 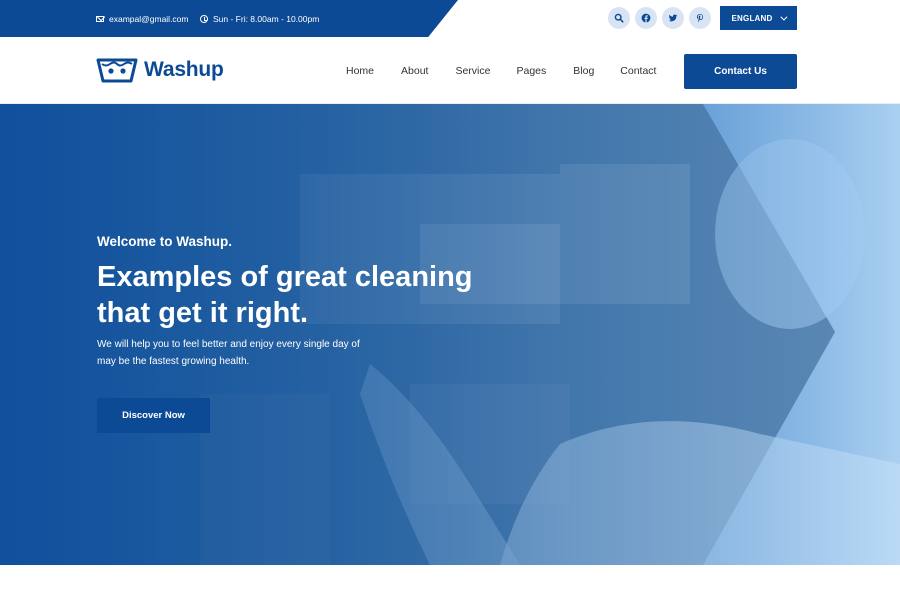 I want to click on chevron-down-icon, so click(x=784, y=17).